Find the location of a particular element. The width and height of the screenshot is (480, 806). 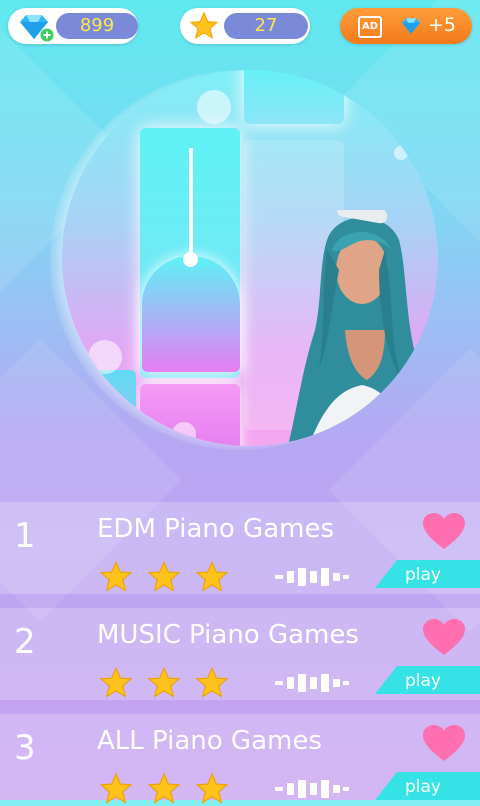

diamond-plus-icon is located at coordinates (37, 28).